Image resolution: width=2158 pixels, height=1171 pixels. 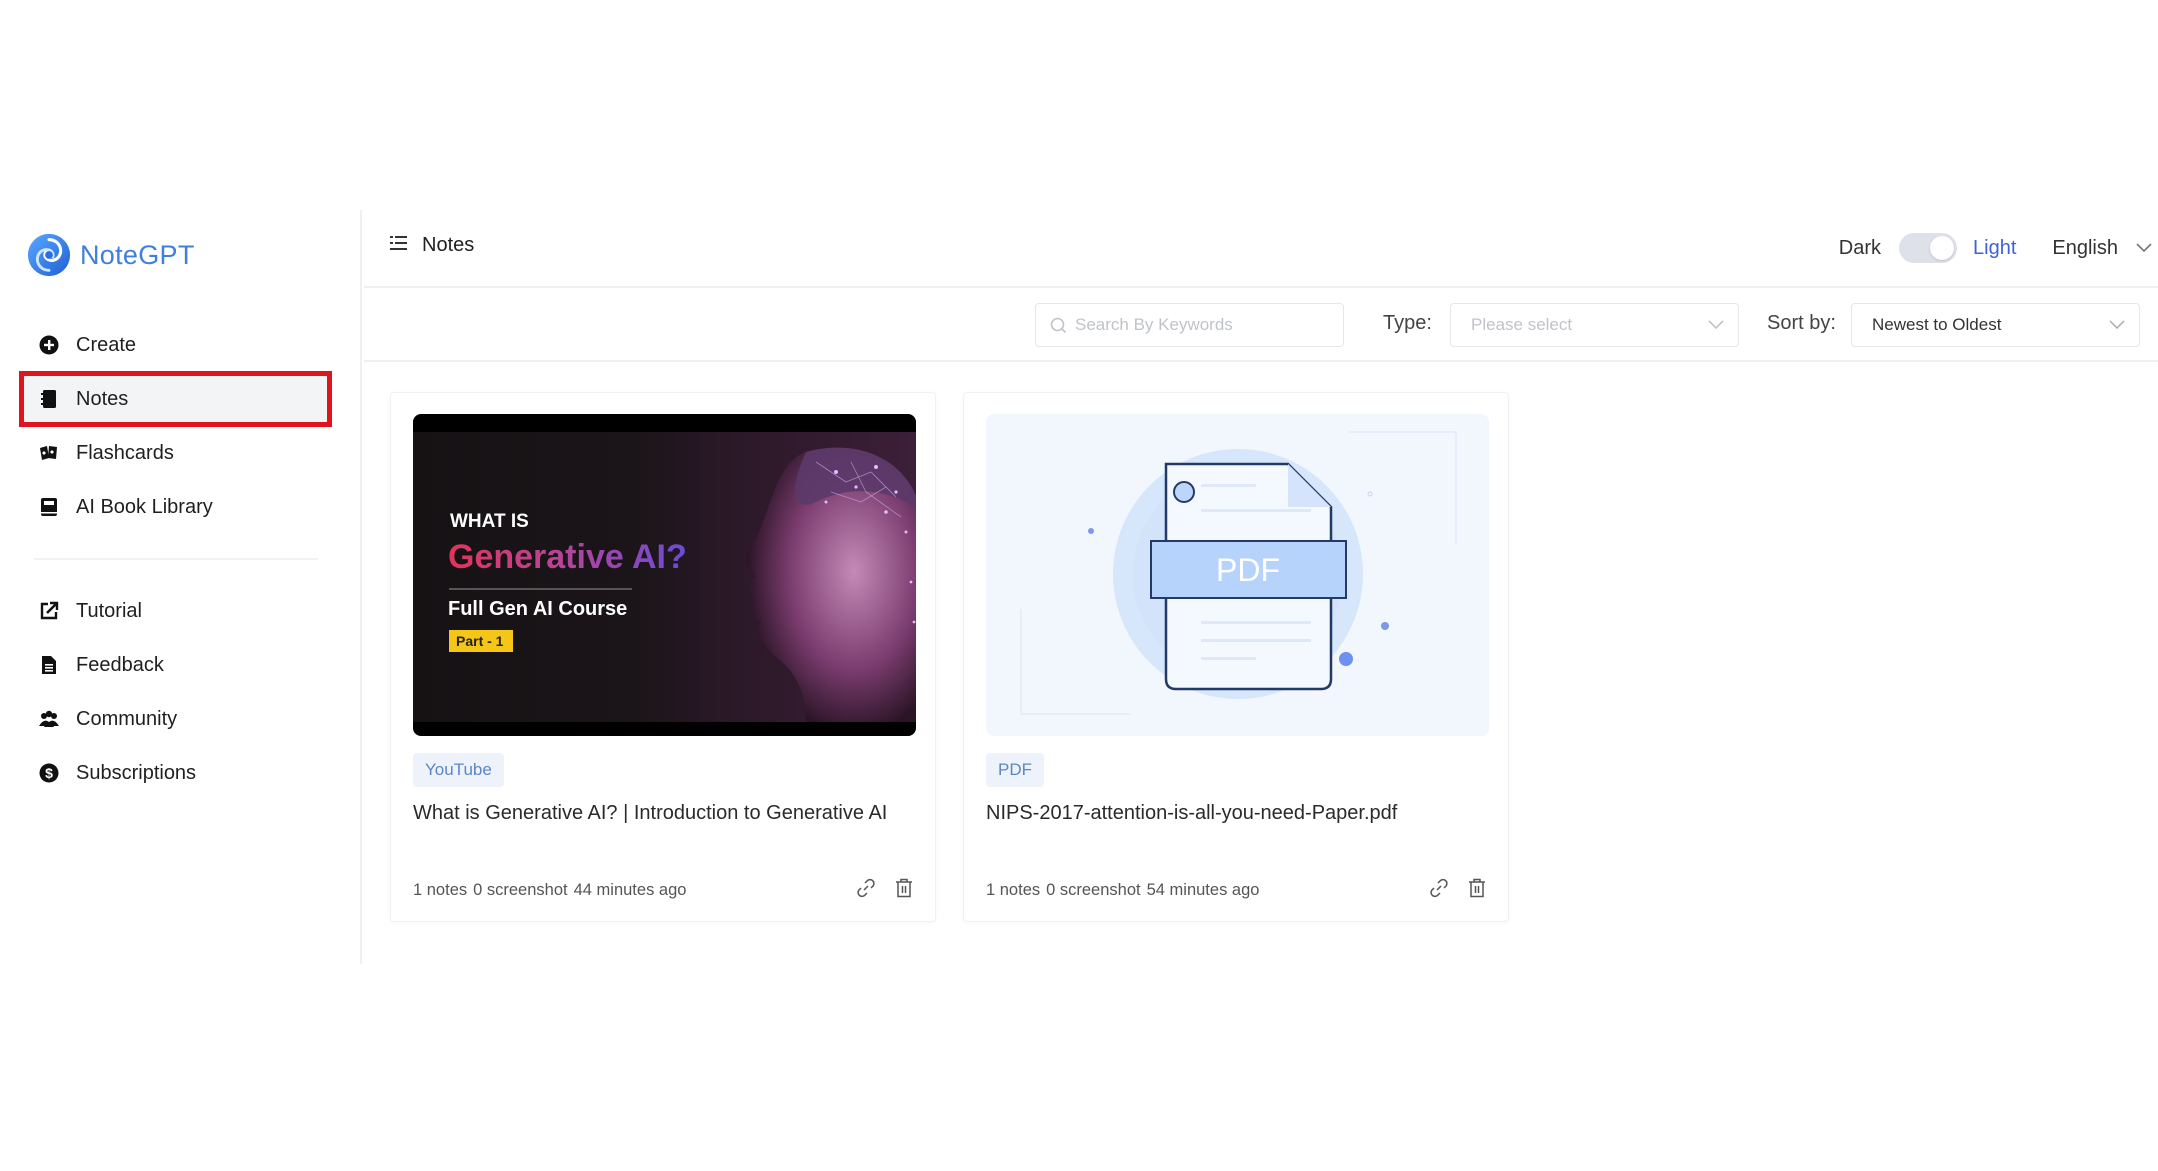 What do you see at coordinates (1522, 324) in the screenshot?
I see `type-select-placeholder: Please select` at bounding box center [1522, 324].